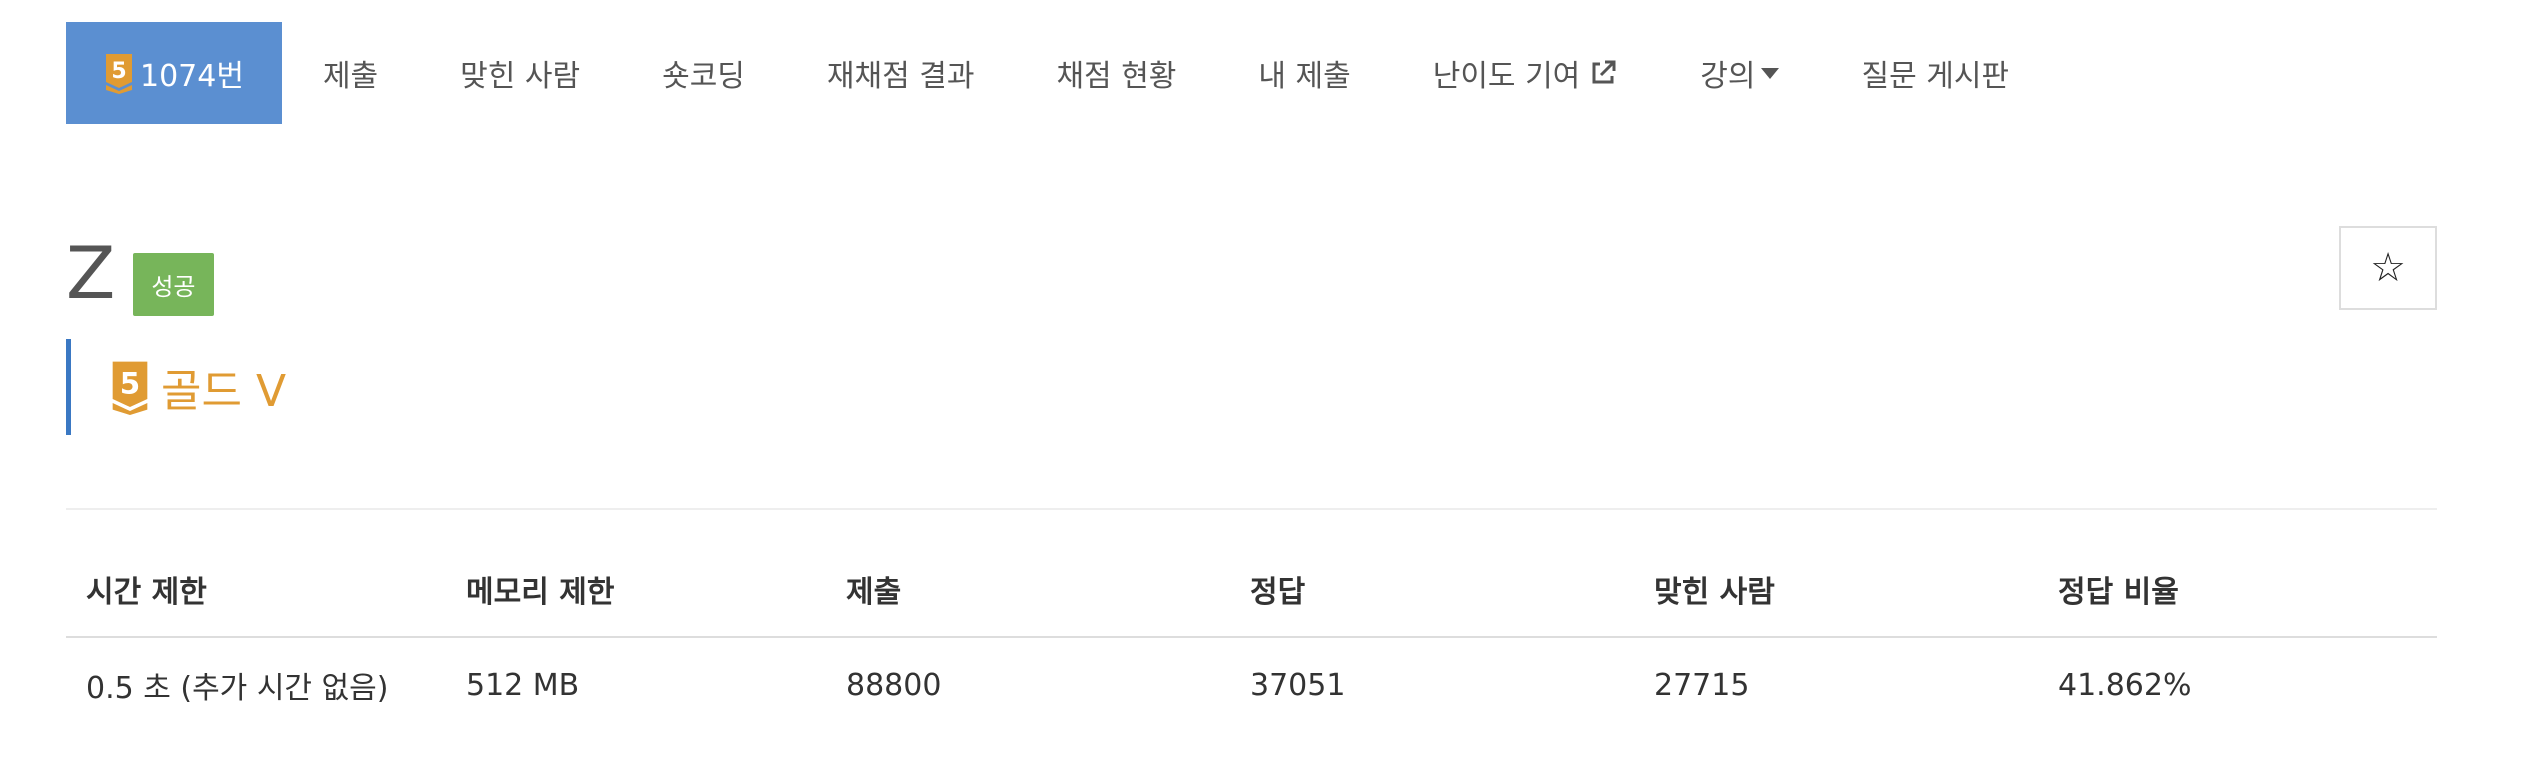 This screenshot has height=776, width=2542. I want to click on value-submissions: 88800, so click(894, 685).